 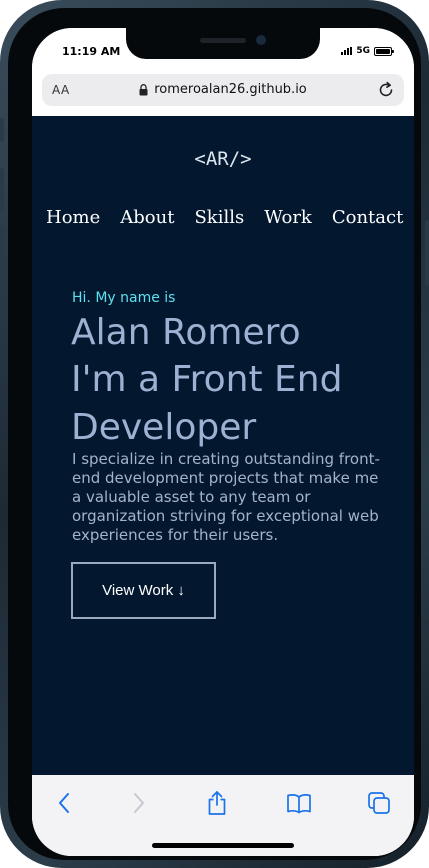 I want to click on camera, so click(x=261, y=40).